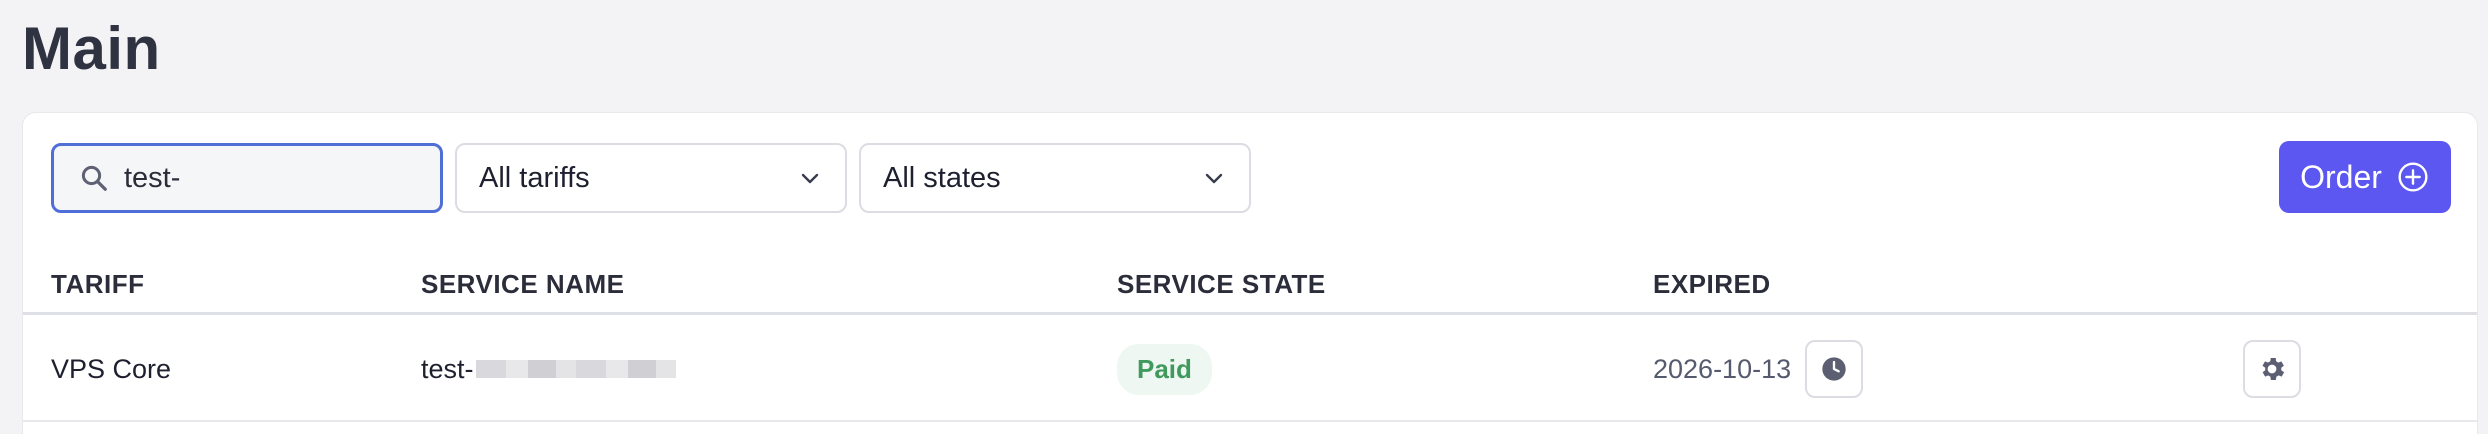 The height and width of the screenshot is (434, 2488). What do you see at coordinates (534, 177) in the screenshot?
I see `tariff-filter-value: All tariffs` at bounding box center [534, 177].